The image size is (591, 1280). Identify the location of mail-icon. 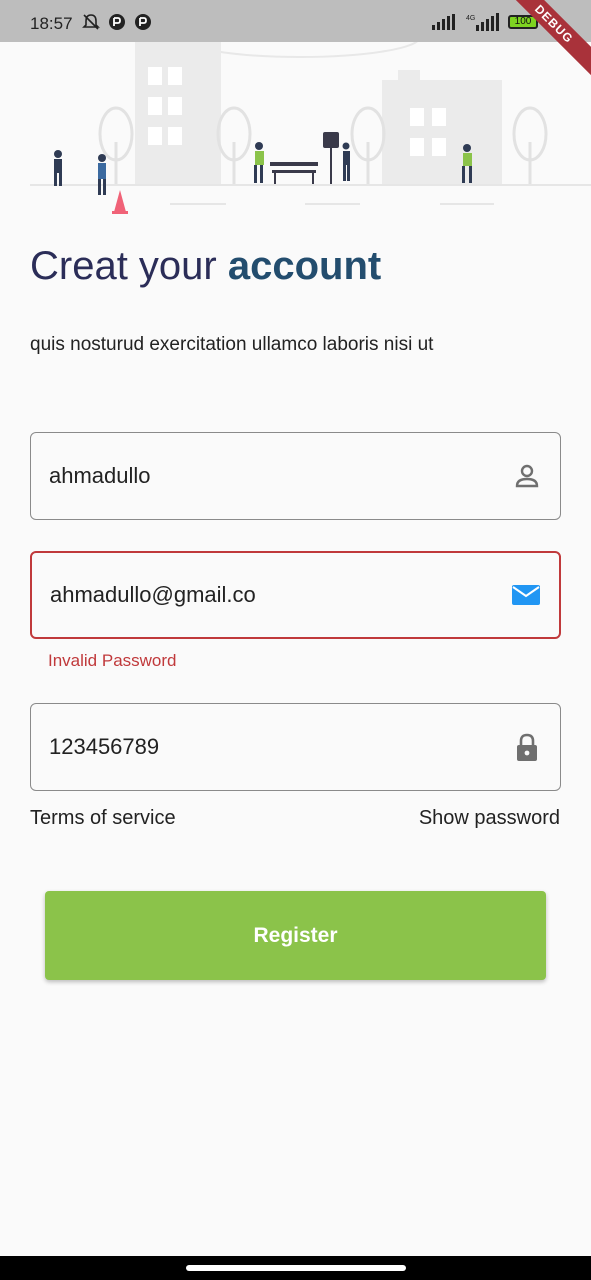
(526, 595).